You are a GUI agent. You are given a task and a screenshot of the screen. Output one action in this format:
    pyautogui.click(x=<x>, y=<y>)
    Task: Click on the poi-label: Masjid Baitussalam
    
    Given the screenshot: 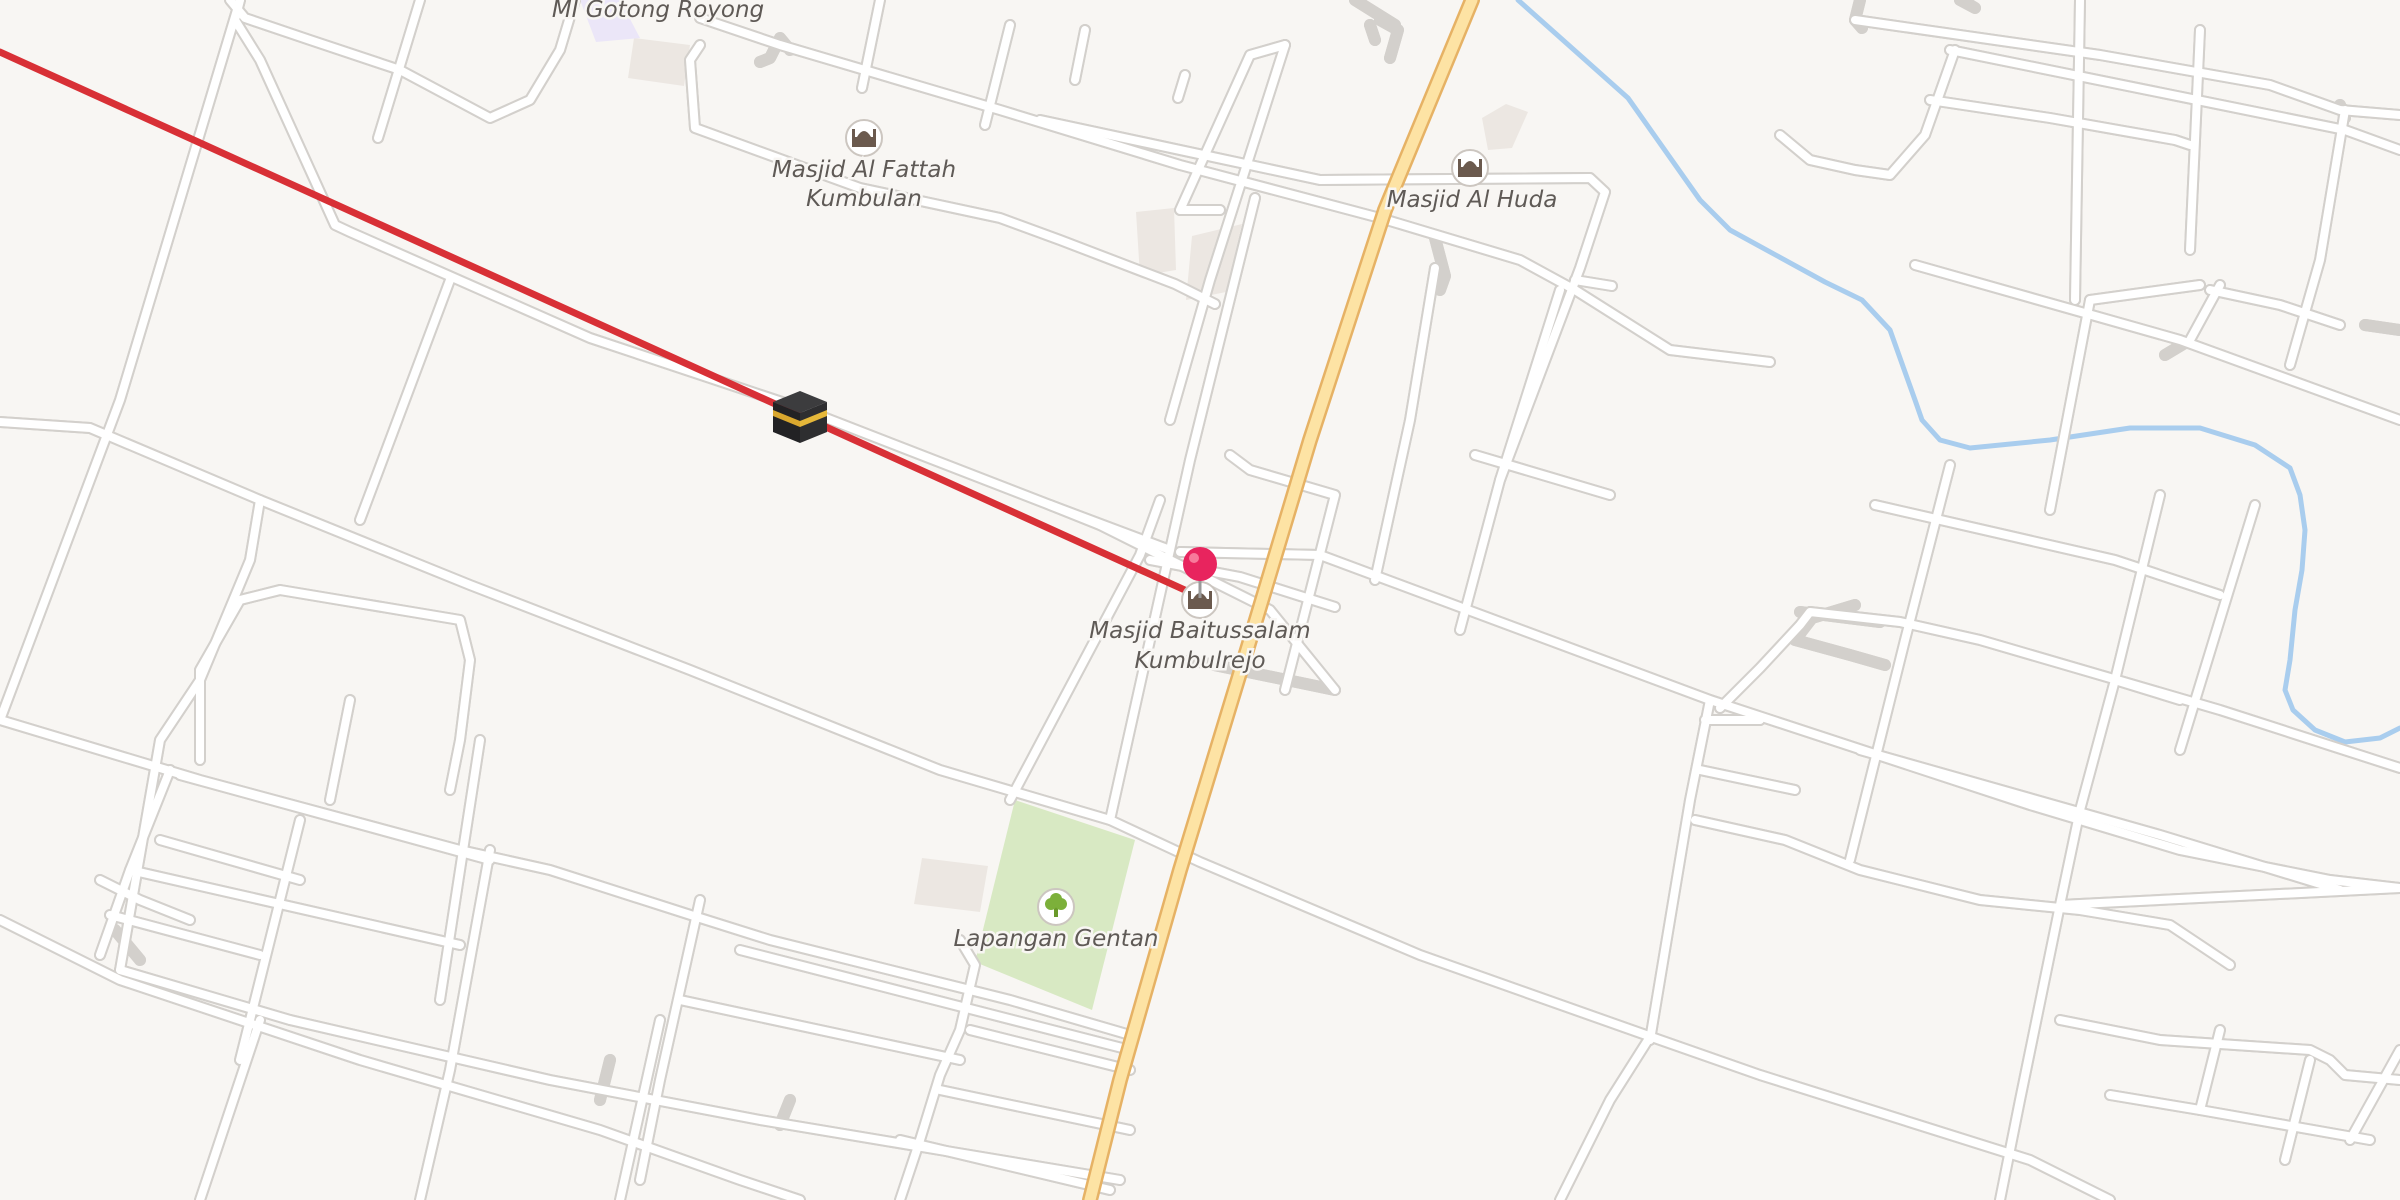 What is the action you would take?
    pyautogui.click(x=1199, y=631)
    